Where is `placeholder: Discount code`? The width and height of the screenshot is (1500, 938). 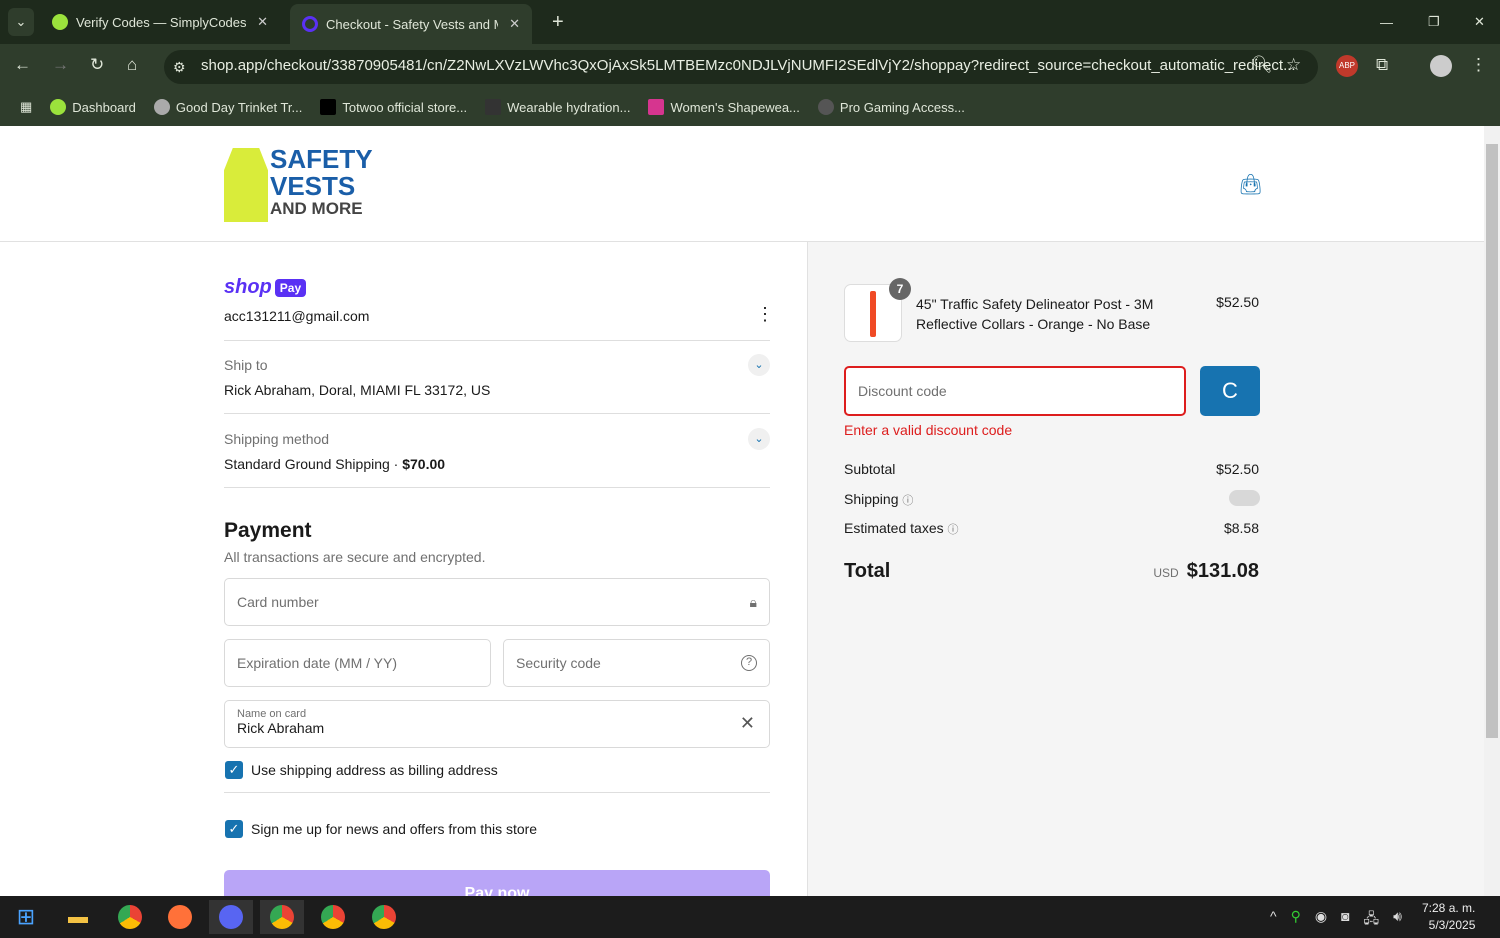
placeholder: Discount code is located at coordinates (902, 391).